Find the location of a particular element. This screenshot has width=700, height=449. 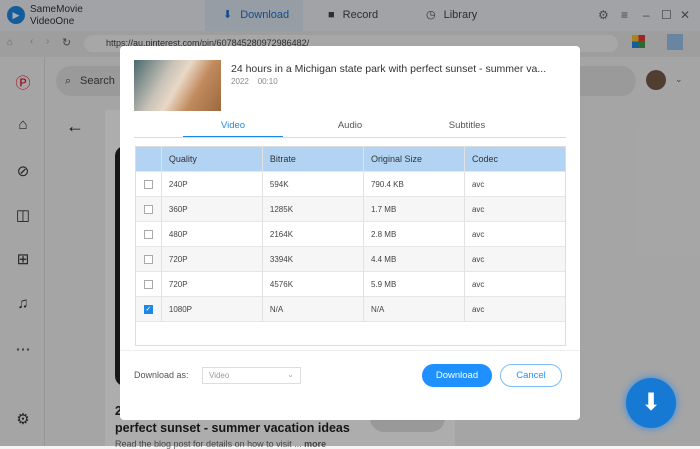

cell-bitrate: 4576K is located at coordinates (312, 284).